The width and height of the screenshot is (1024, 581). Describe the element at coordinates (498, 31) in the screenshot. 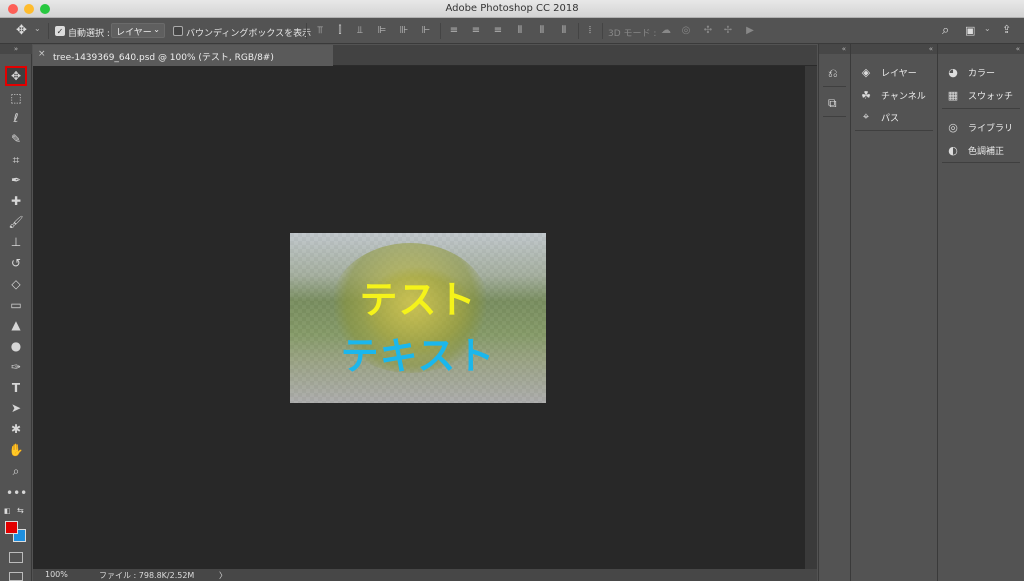

I see `distribute-bottom-icon: ≡` at that location.